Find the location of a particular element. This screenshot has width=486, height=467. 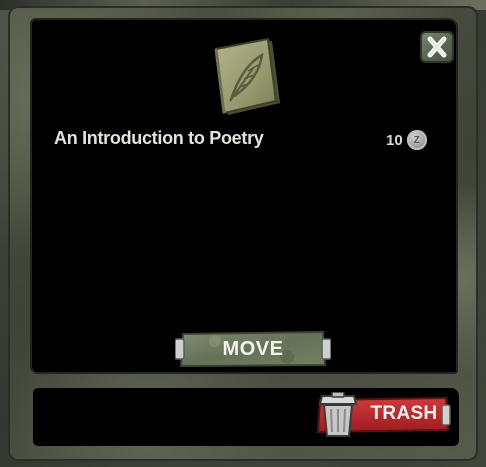

trash-button: TRASH is located at coordinates (381, 415).